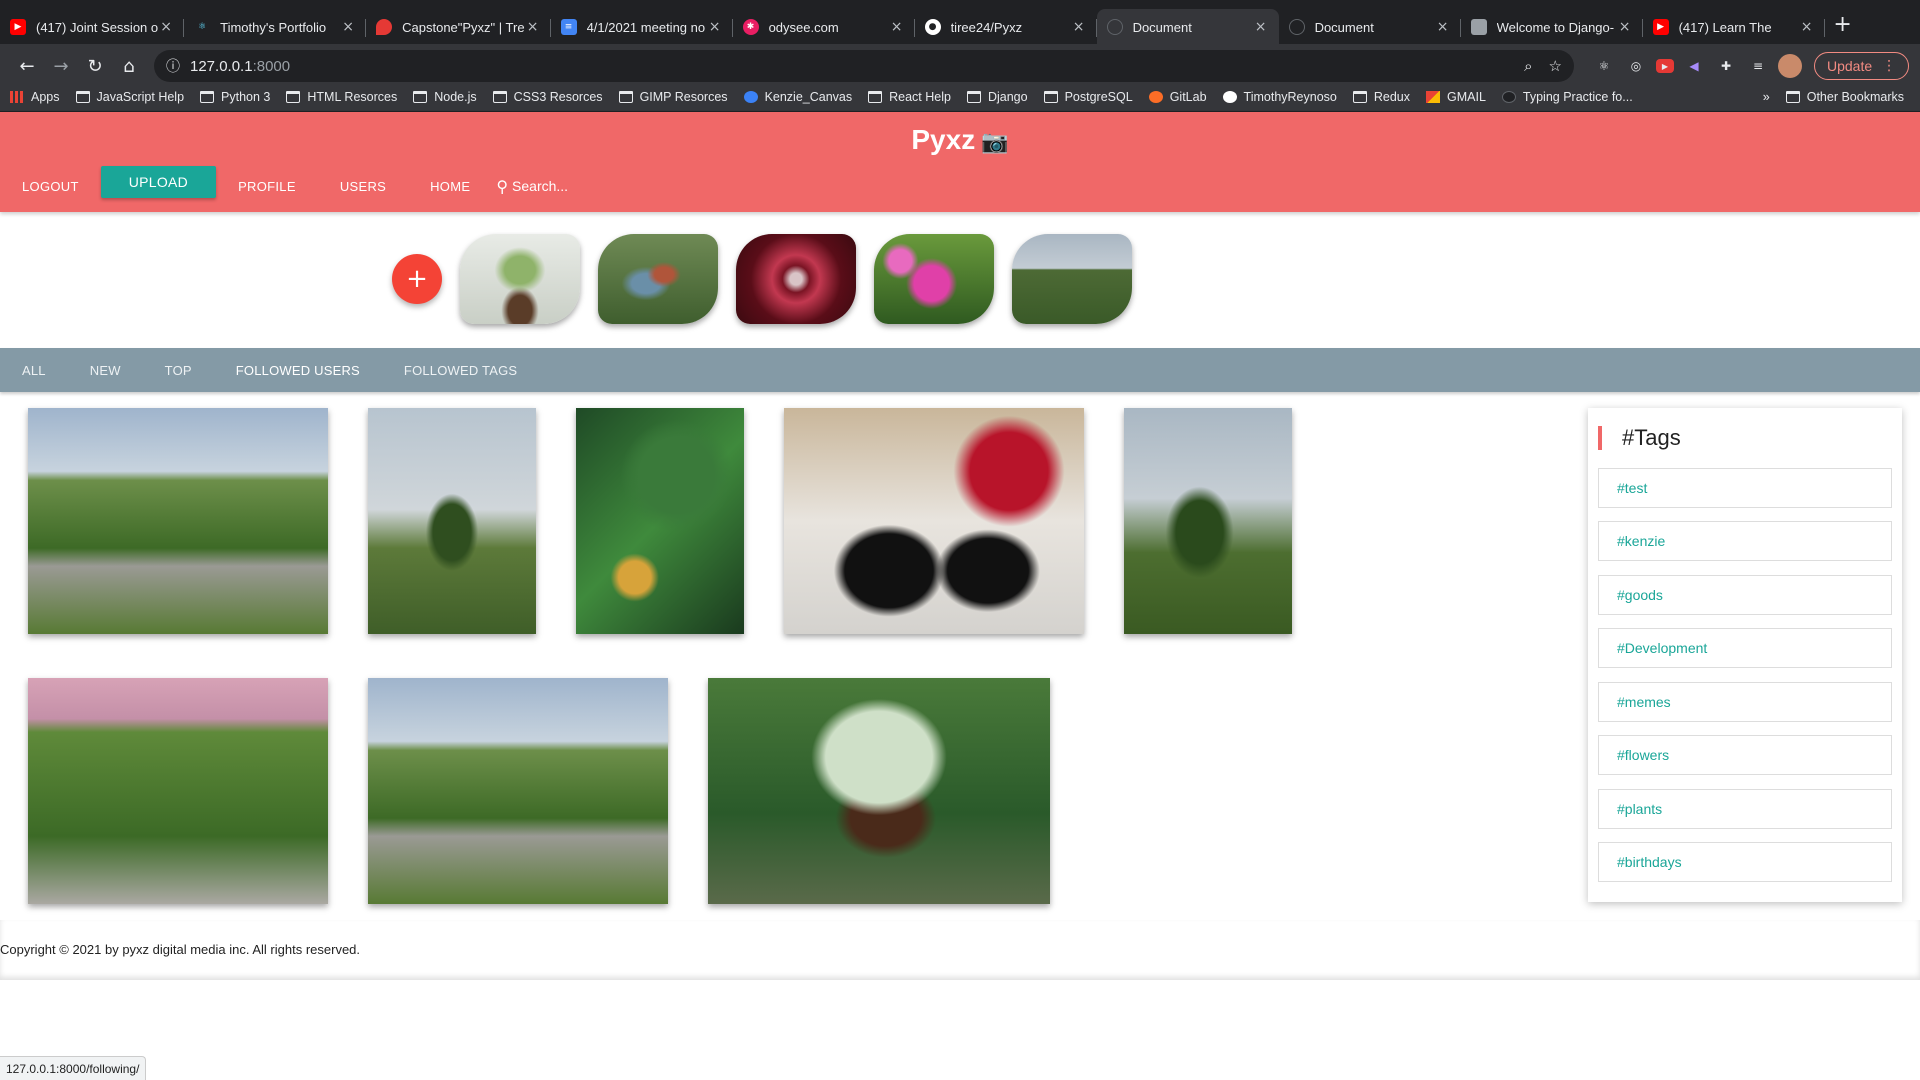 The width and height of the screenshot is (1920, 1080). I want to click on bookmark-folder: GIMP Resorces, so click(673, 97).